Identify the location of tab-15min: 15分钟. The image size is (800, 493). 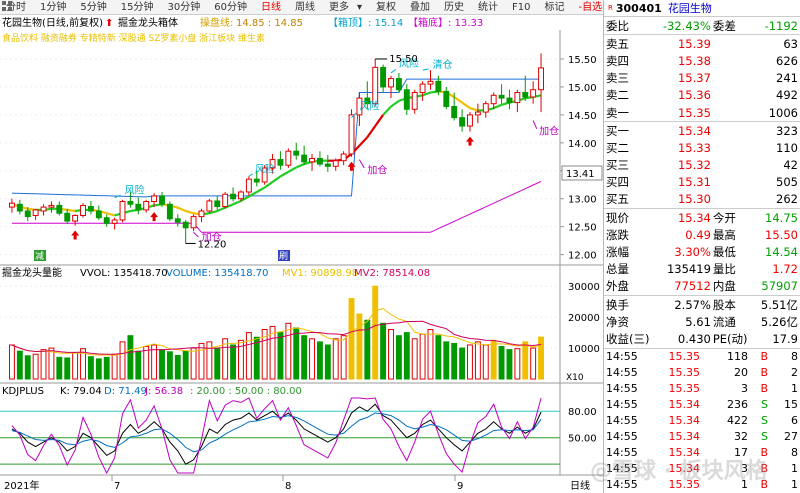
(137, 7).